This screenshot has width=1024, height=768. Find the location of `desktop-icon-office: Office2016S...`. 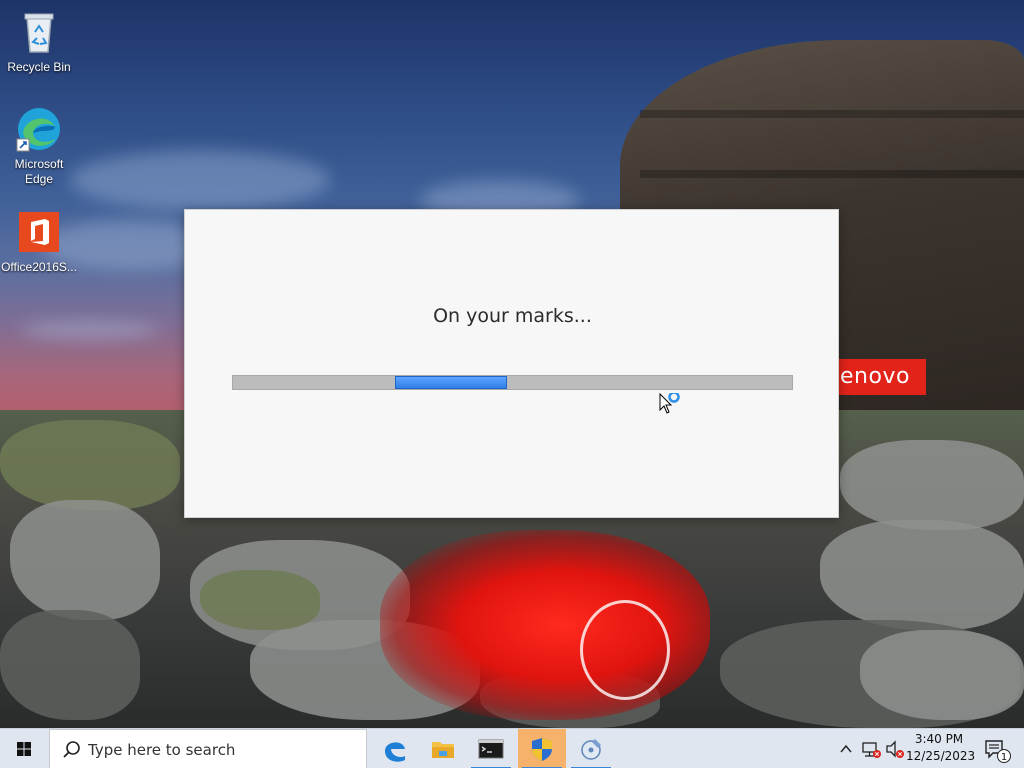

desktop-icon-office: Office2016S... is located at coordinates (39, 241).